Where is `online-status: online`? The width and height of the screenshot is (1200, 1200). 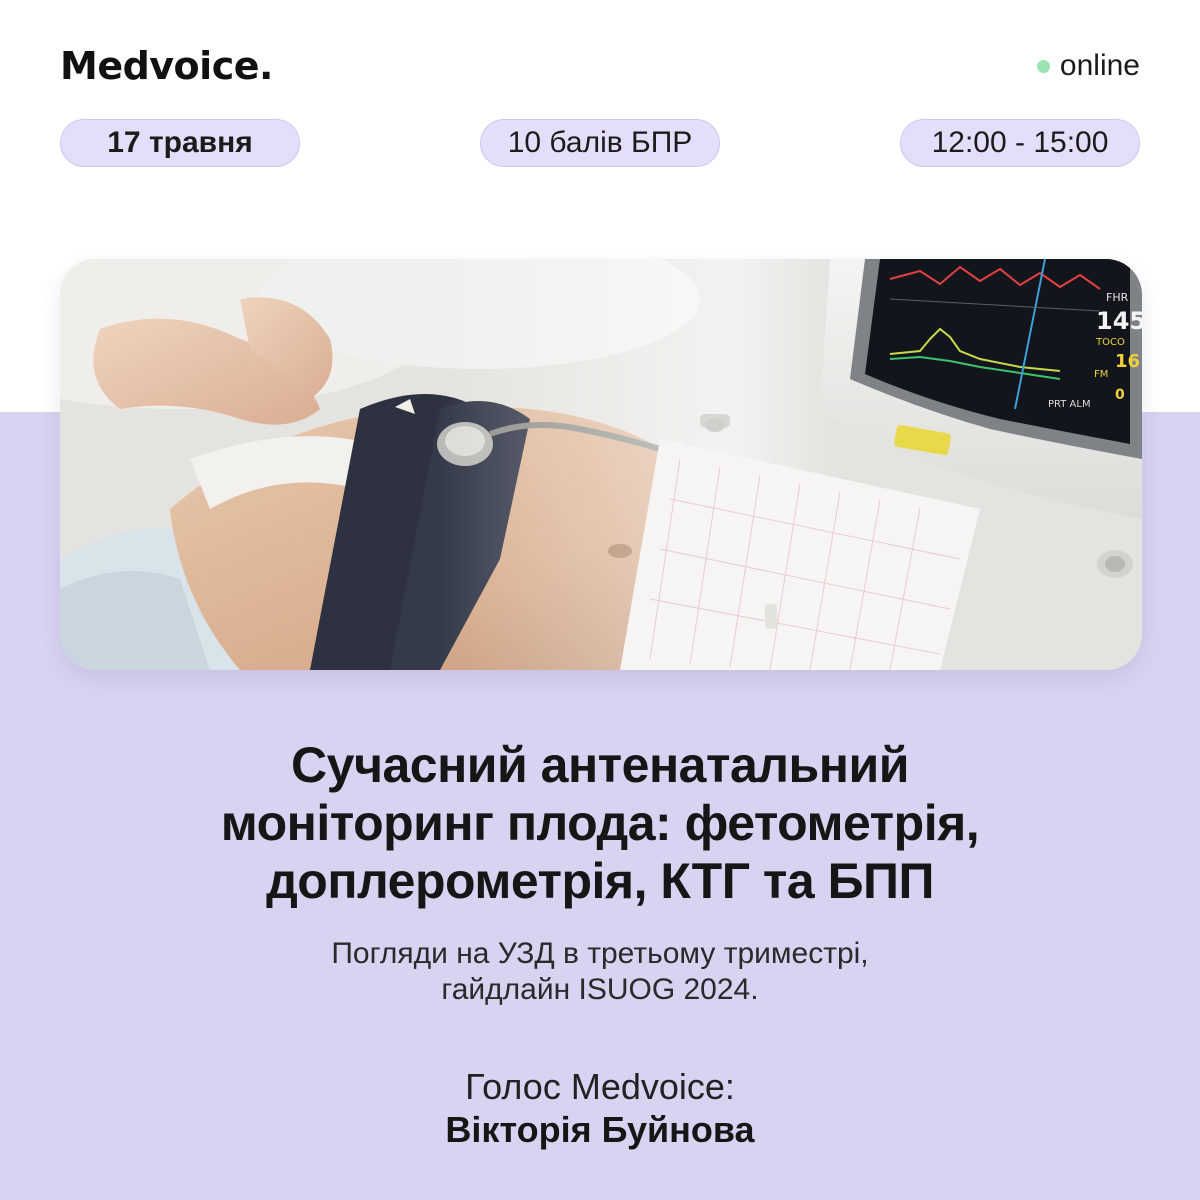
online-status: online is located at coordinates (1088, 66).